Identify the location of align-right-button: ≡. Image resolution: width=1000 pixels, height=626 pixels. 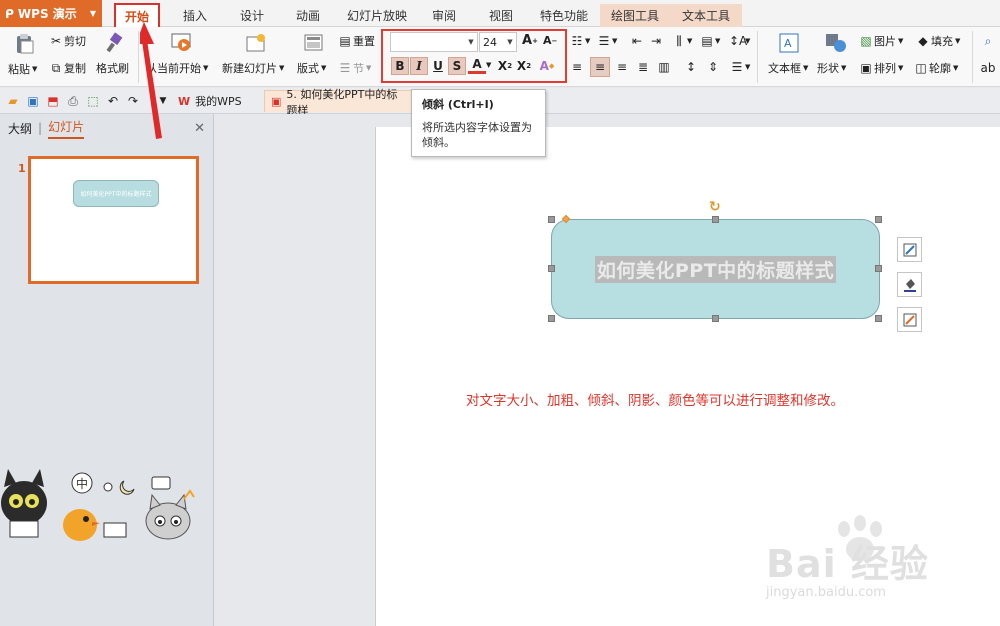
(622, 67).